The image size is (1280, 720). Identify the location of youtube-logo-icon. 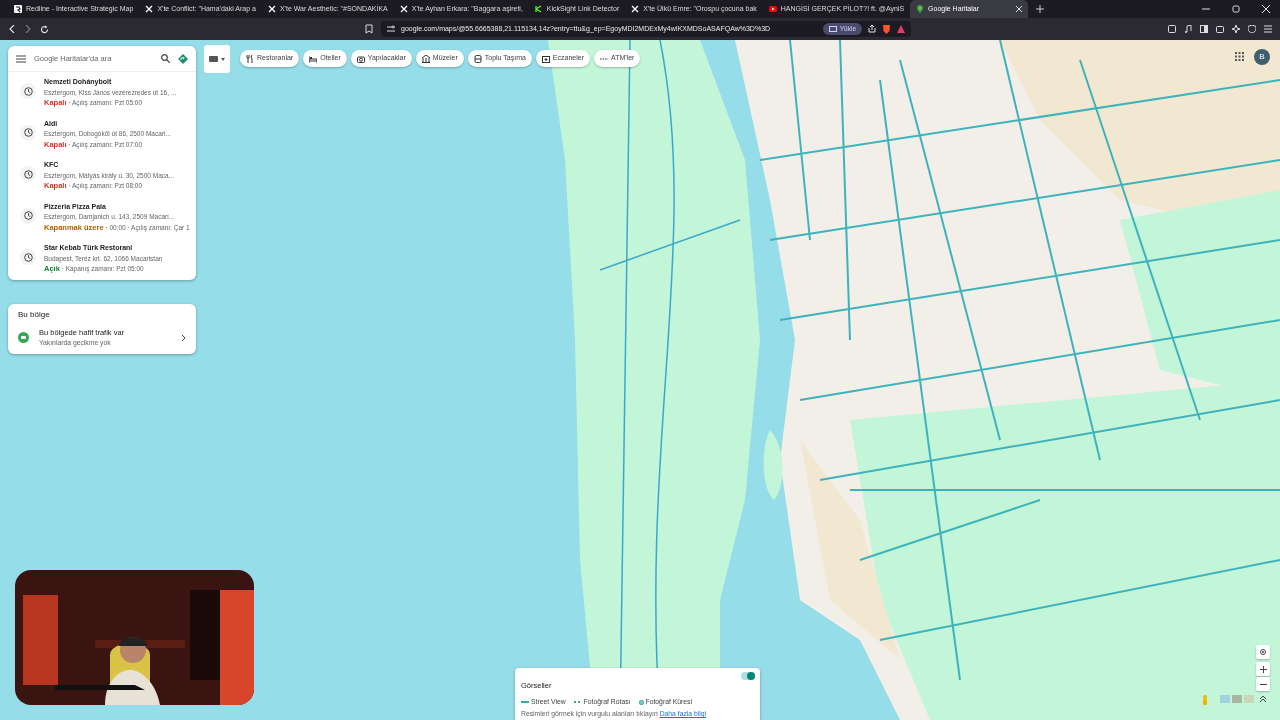
(772, 9).